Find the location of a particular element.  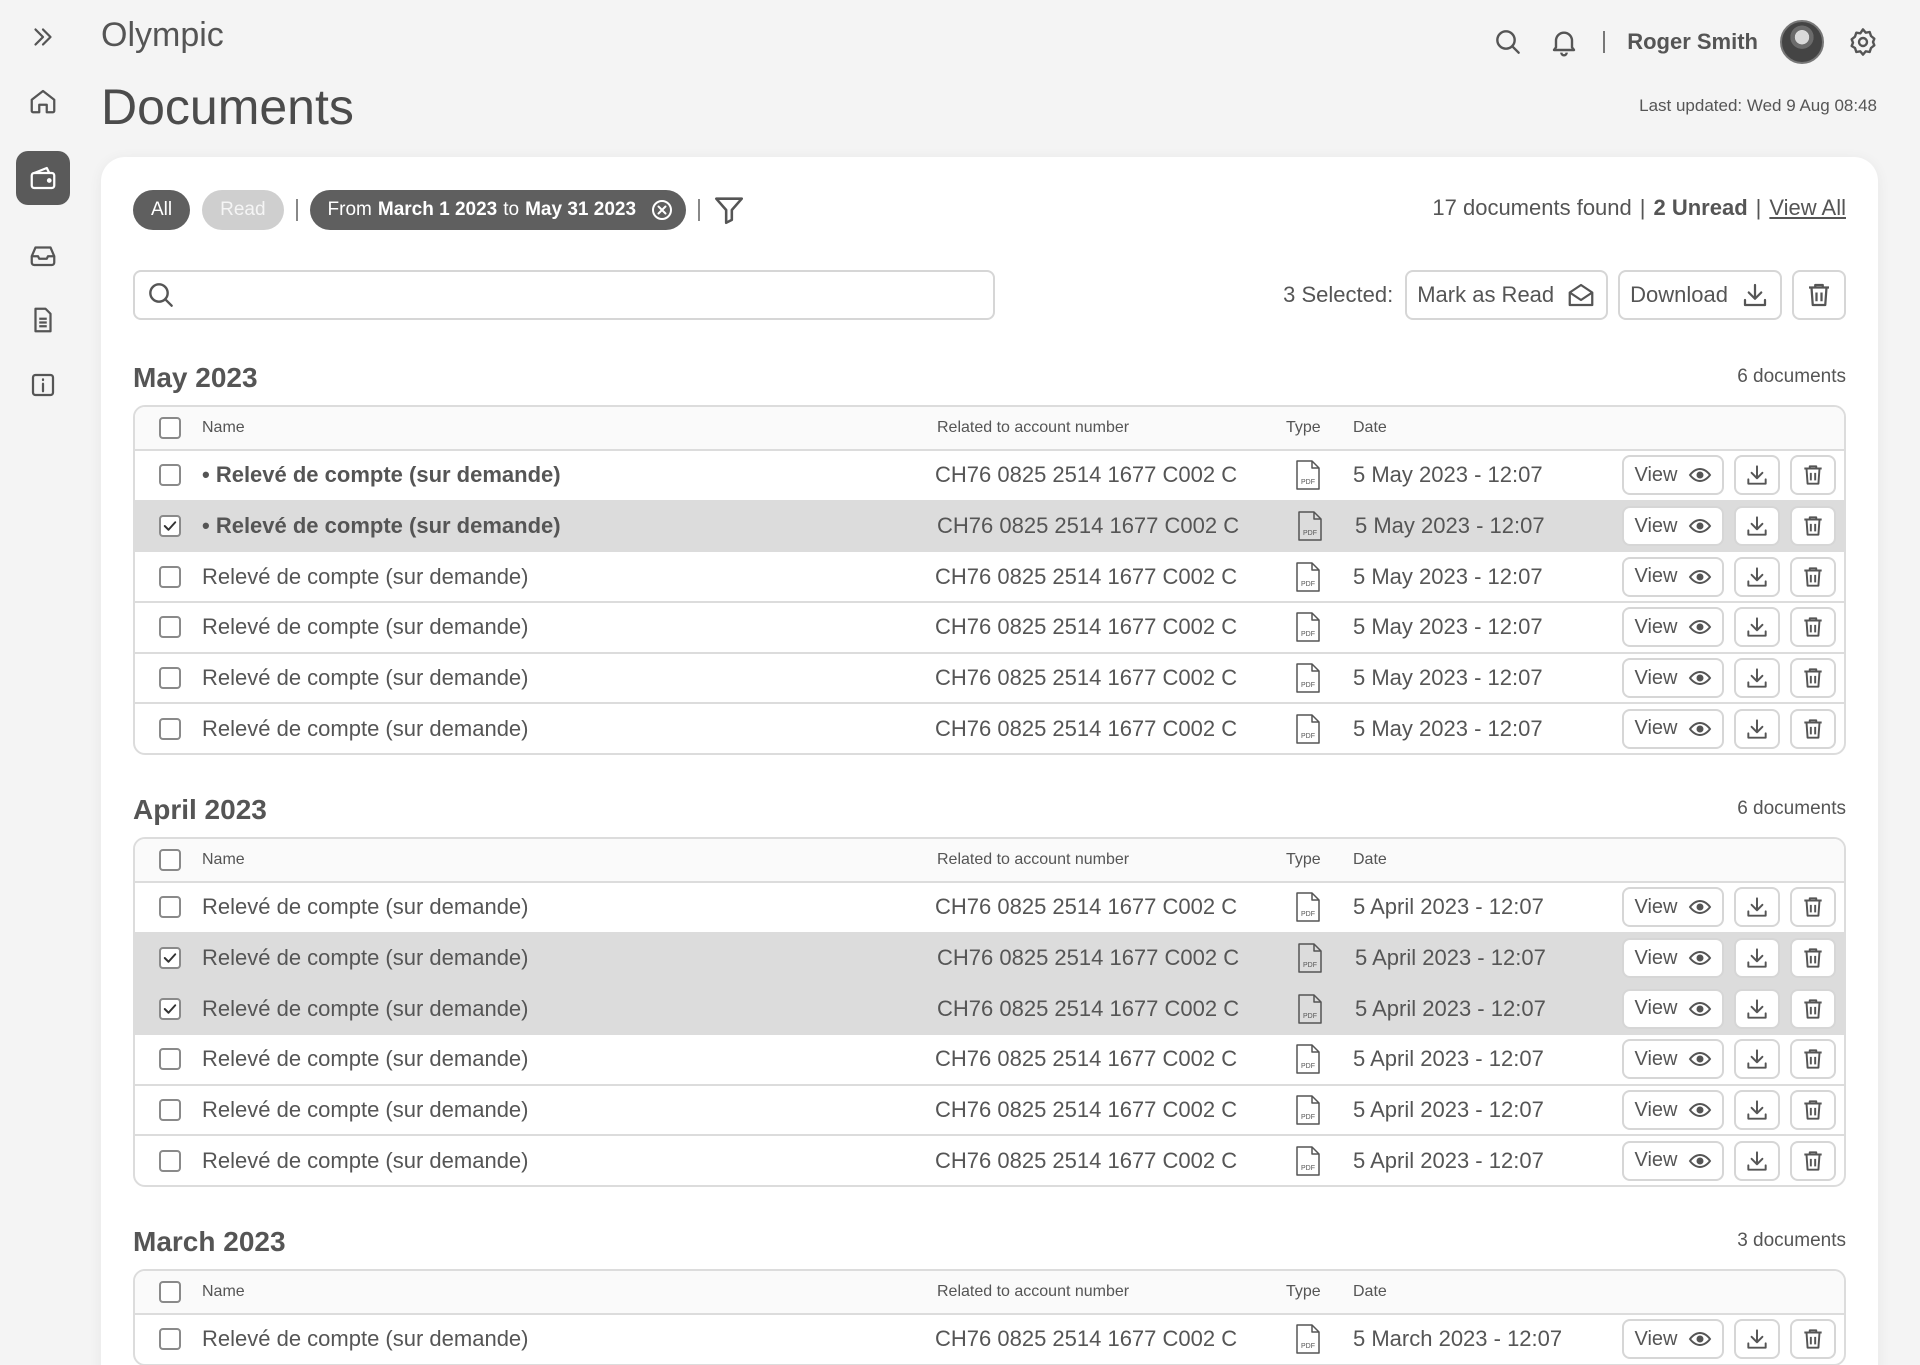

wallet-icon is located at coordinates (43, 178).